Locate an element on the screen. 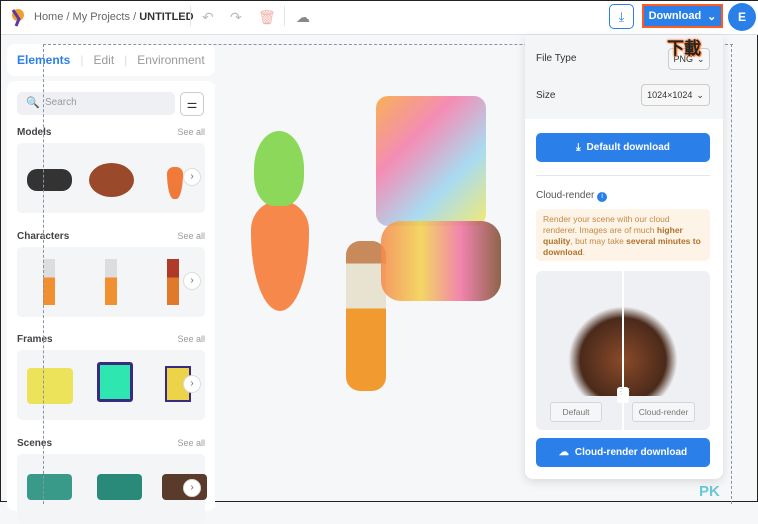  section-title: Scenes is located at coordinates (35, 443).